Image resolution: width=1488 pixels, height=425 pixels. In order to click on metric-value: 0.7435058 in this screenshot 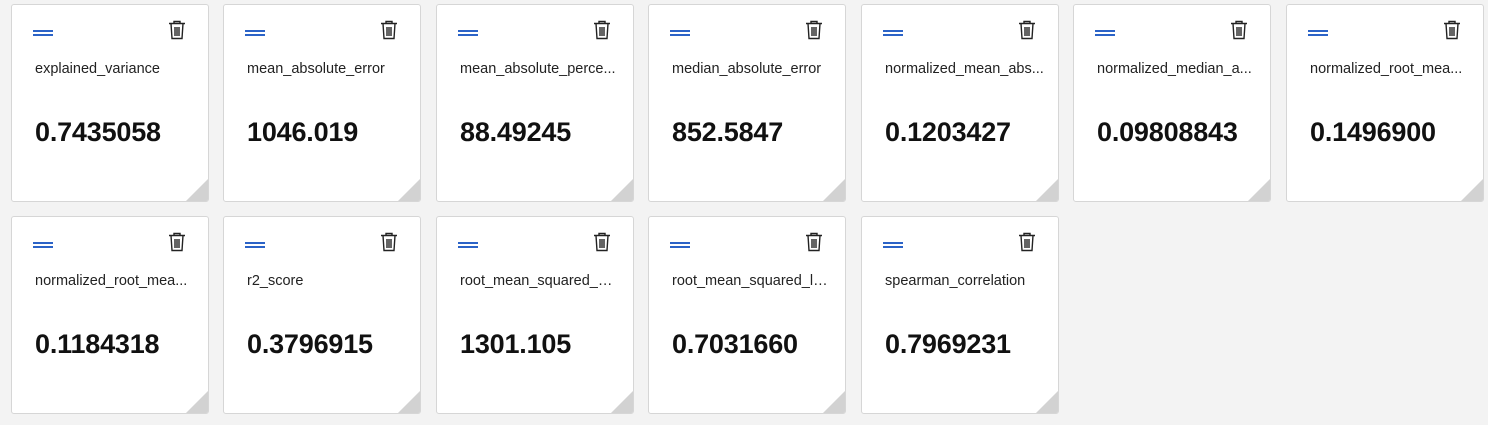, I will do `click(98, 132)`.